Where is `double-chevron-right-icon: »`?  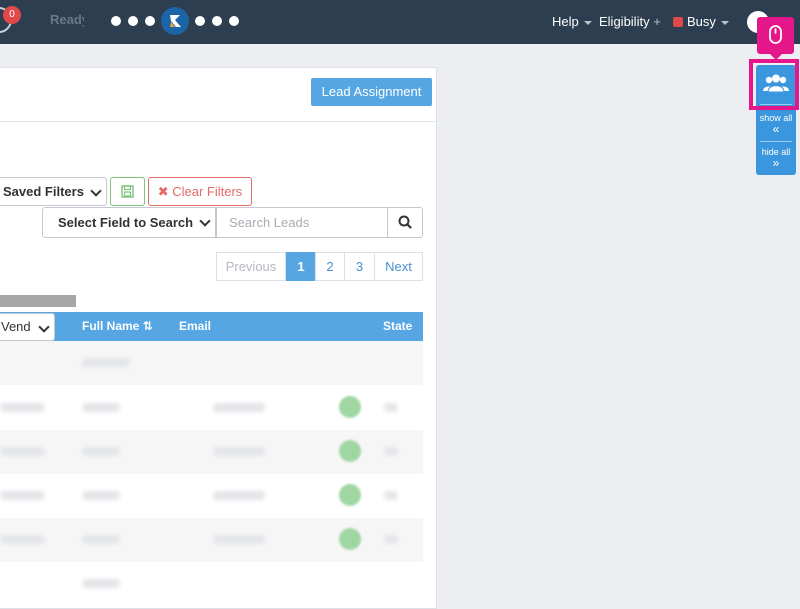
double-chevron-right-icon: » is located at coordinates (776, 163).